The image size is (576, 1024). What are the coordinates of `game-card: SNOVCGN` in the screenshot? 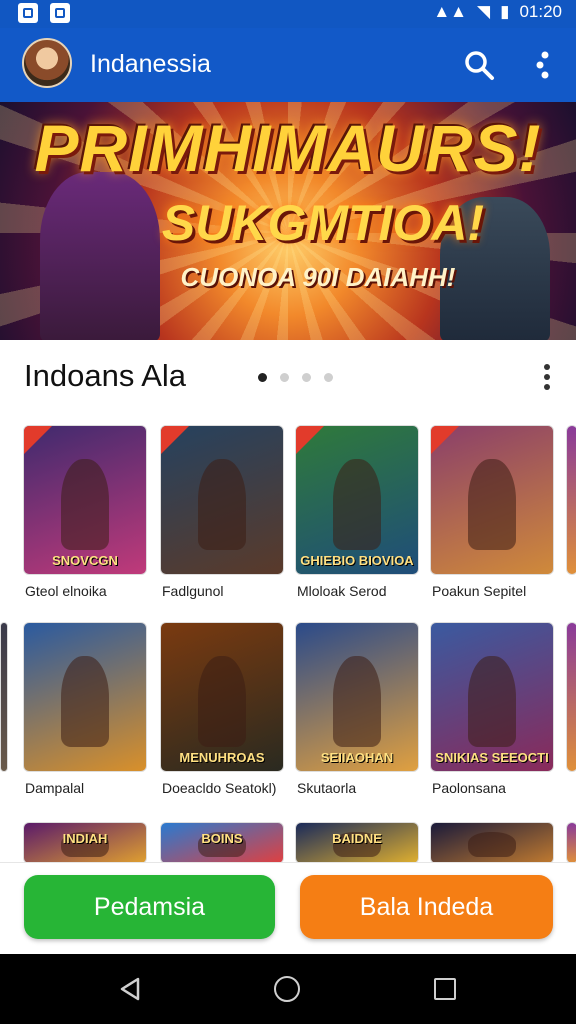 It's located at (85, 500).